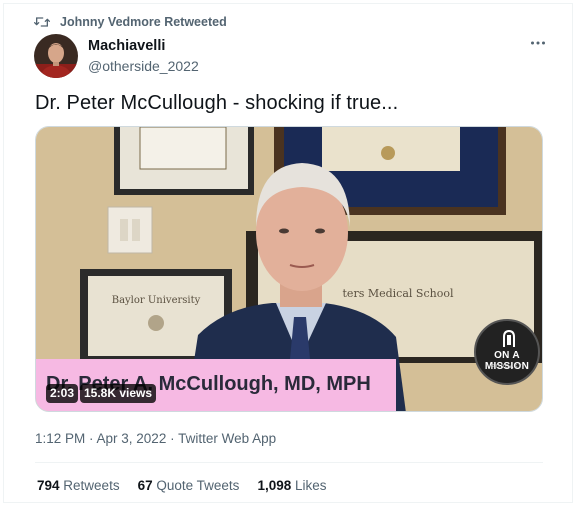 Image resolution: width=576 pixels, height=506 pixels. Describe the element at coordinates (538, 43) in the screenshot. I see `more-options-icon` at that location.